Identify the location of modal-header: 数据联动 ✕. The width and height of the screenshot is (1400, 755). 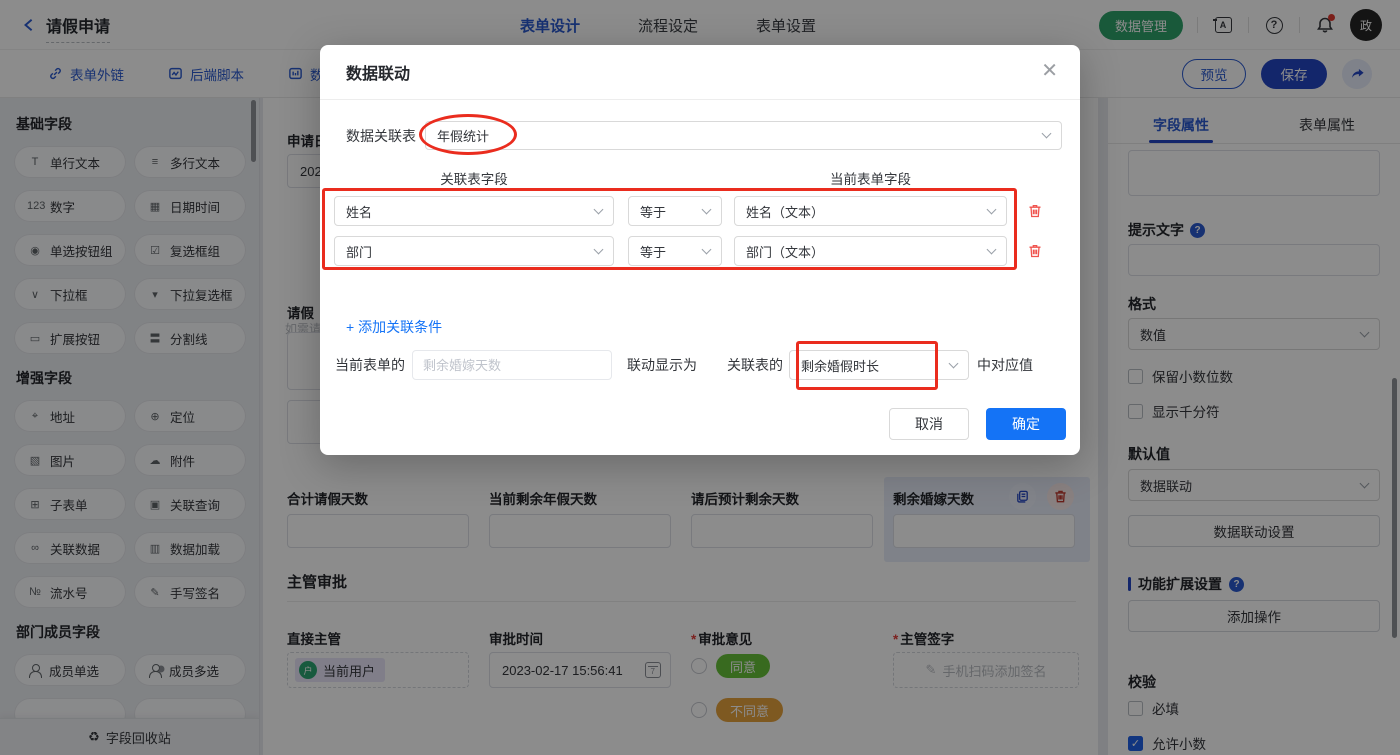
(700, 72).